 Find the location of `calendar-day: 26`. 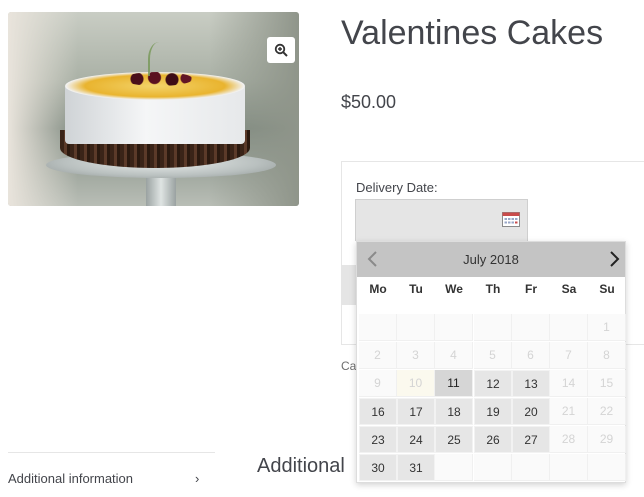

calendar-day: 26 is located at coordinates (493, 439).